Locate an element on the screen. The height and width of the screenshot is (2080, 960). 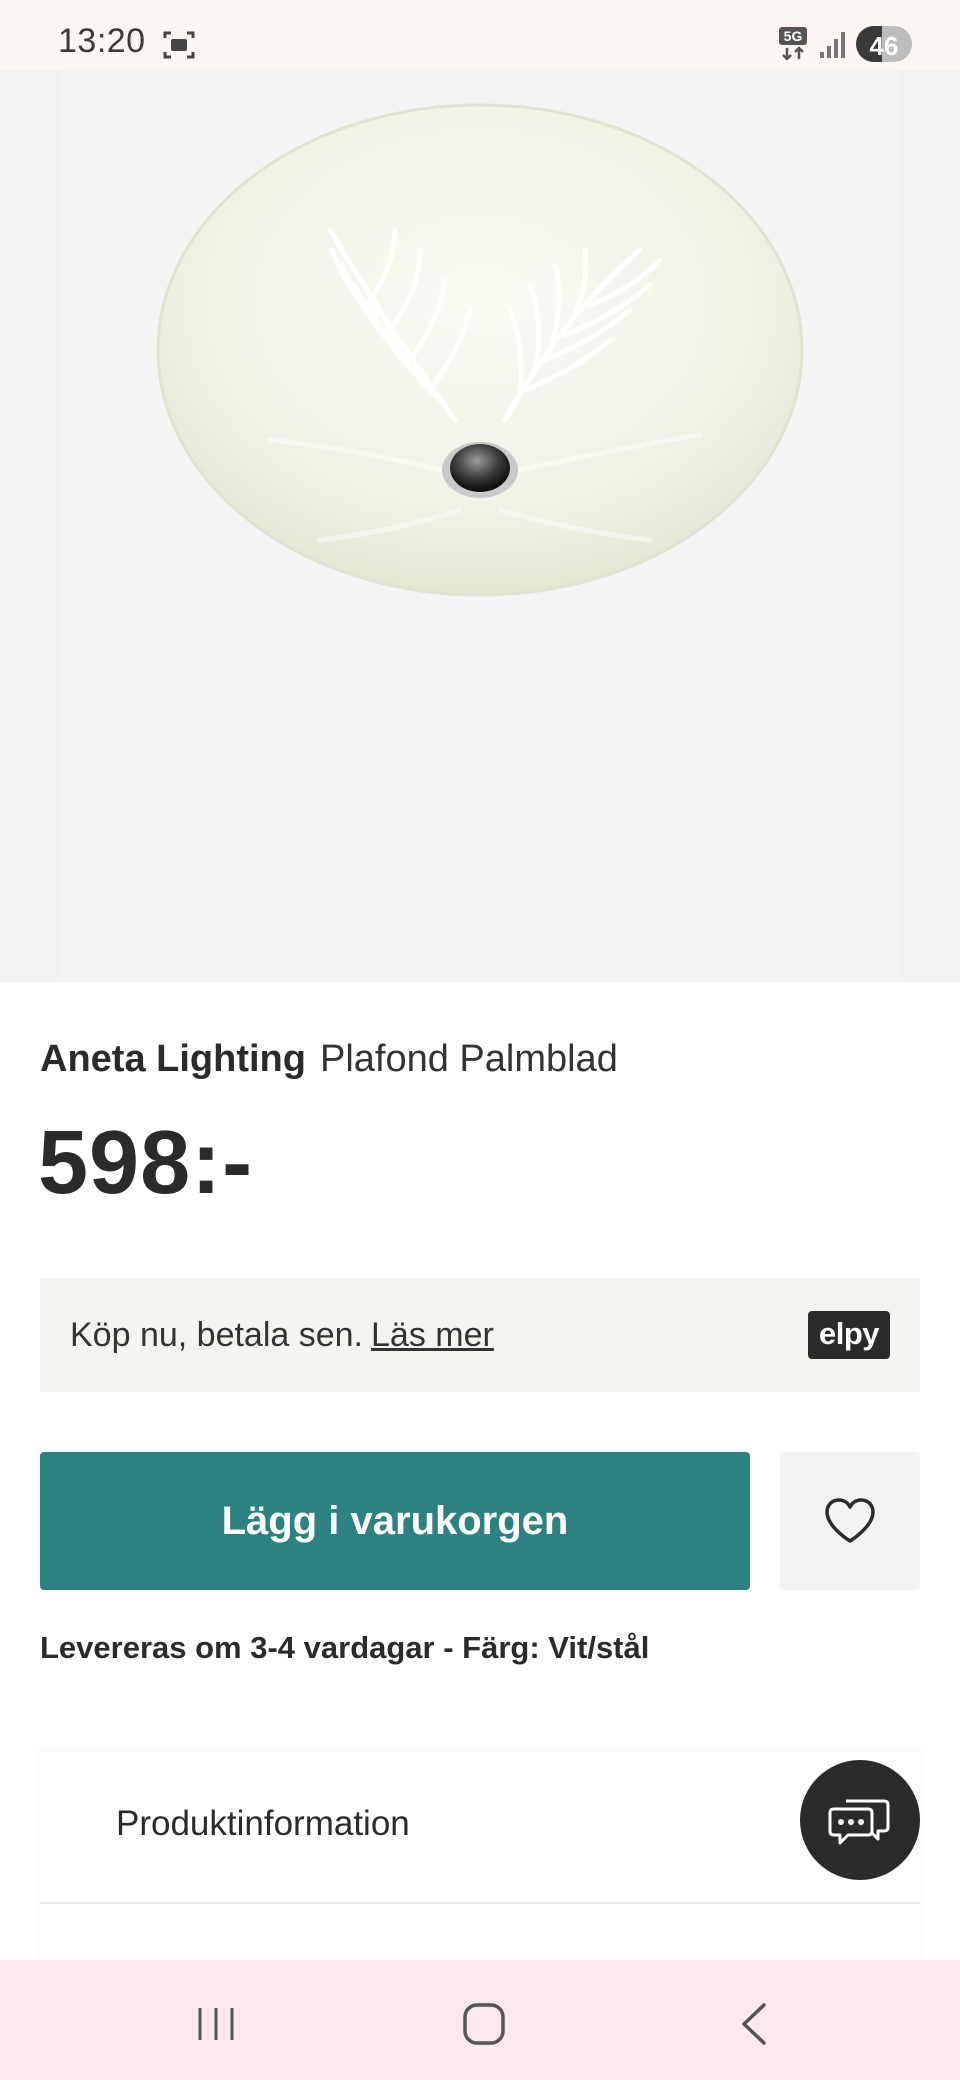
navigation-bar is located at coordinates (480, 2020).